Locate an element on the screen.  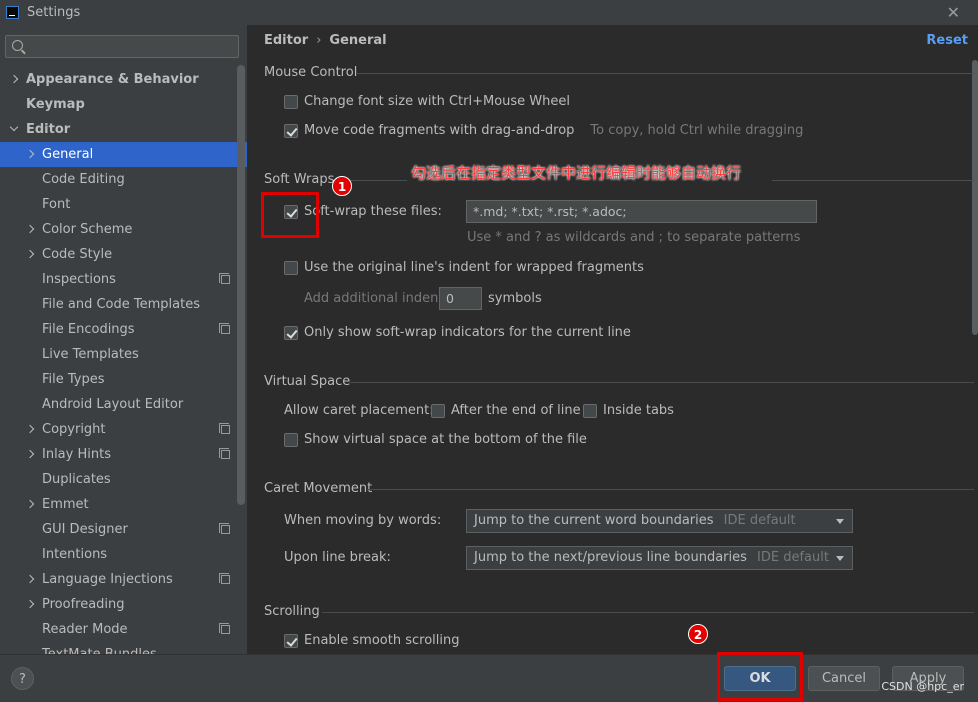
sidebar-item-code-editing: Code Editing is located at coordinates (123, 179).